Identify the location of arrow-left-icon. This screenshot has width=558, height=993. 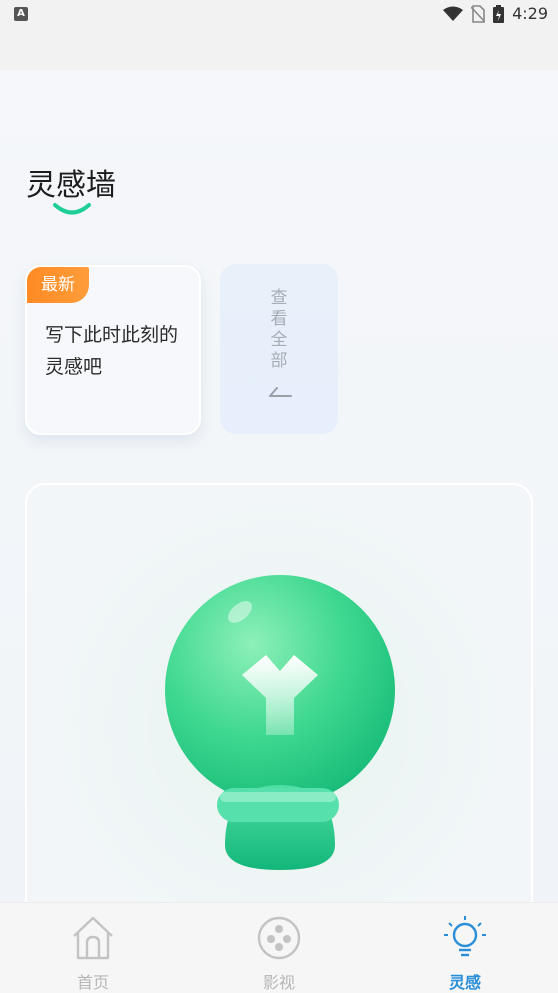
(280, 392).